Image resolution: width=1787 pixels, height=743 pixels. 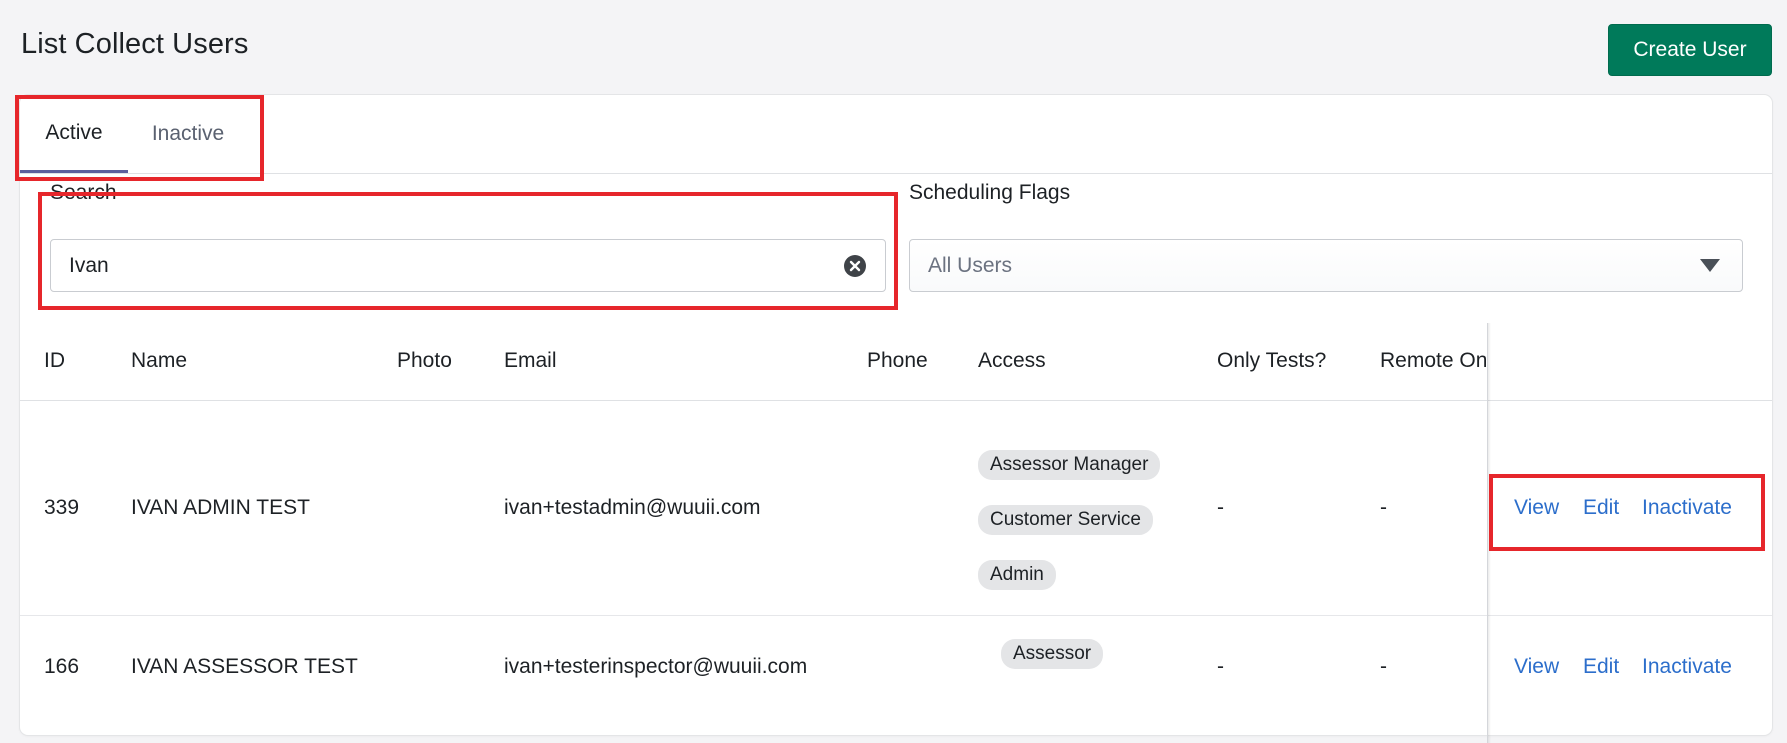 What do you see at coordinates (1433, 360) in the screenshot?
I see `column-header-remote-only: Remote On` at bounding box center [1433, 360].